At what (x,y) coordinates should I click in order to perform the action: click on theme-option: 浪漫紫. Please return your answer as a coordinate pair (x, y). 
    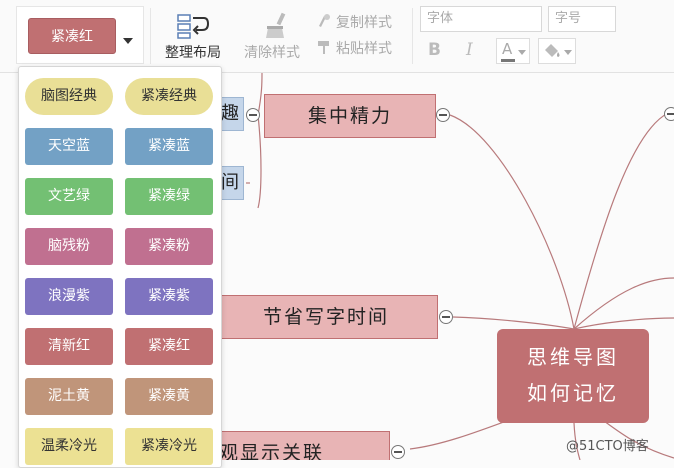
    Looking at the image, I should click on (69, 296).